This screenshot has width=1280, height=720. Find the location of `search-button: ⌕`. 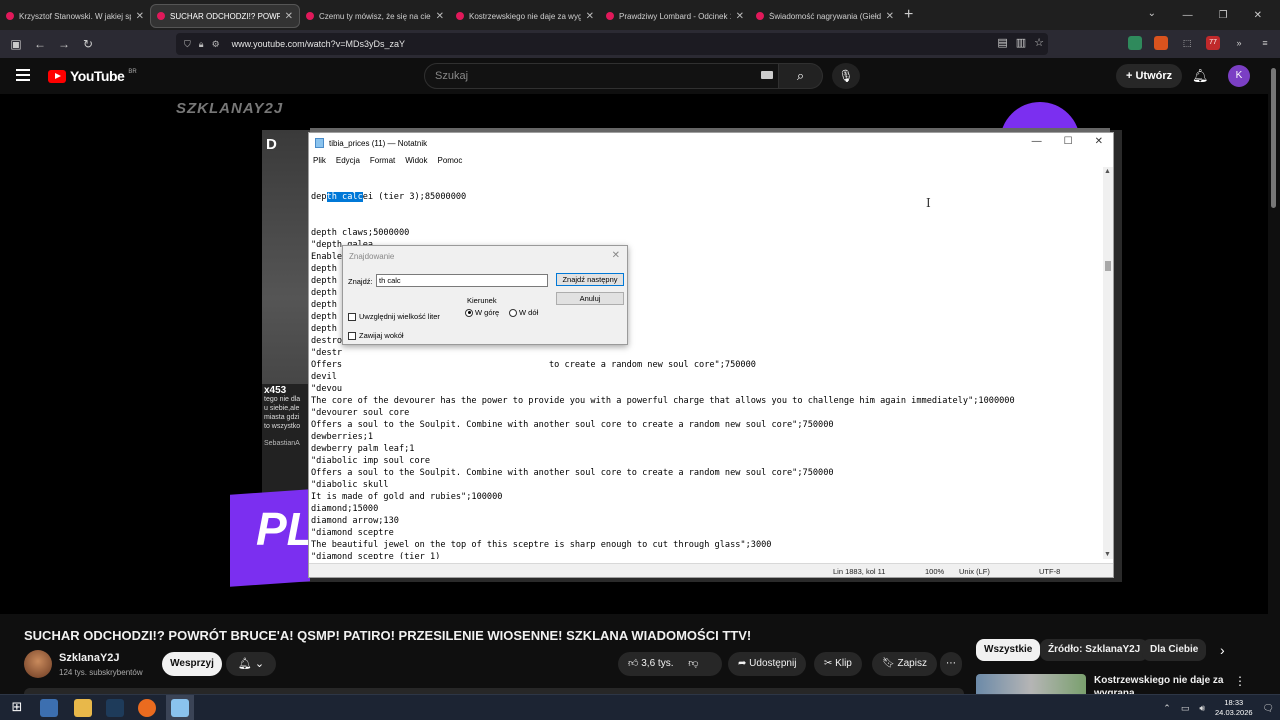

search-button: ⌕ is located at coordinates (801, 76).